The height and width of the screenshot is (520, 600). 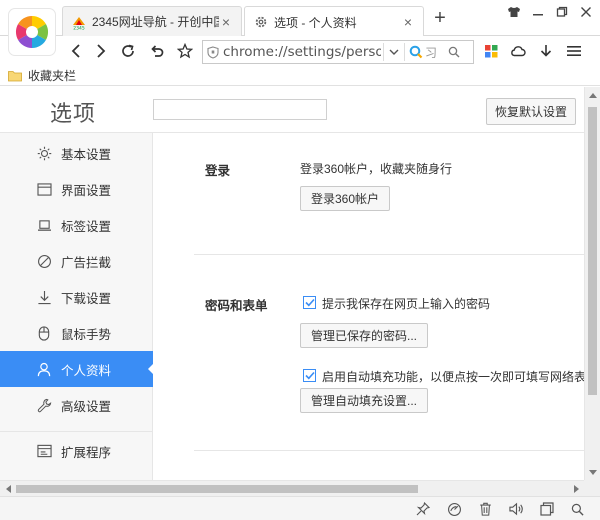 I want to click on offer-save-passwords-label: 提示我保存在网页上输入的密码, so click(x=406, y=303).